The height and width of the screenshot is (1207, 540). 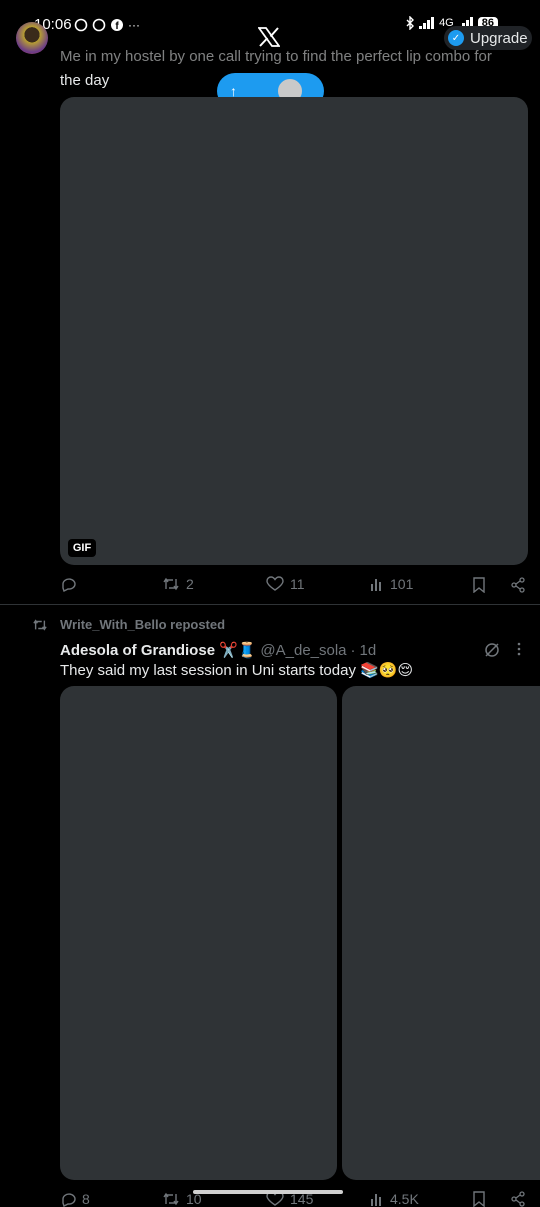 What do you see at coordinates (499, 38) in the screenshot?
I see `upgrade-label: Upgrade` at bounding box center [499, 38].